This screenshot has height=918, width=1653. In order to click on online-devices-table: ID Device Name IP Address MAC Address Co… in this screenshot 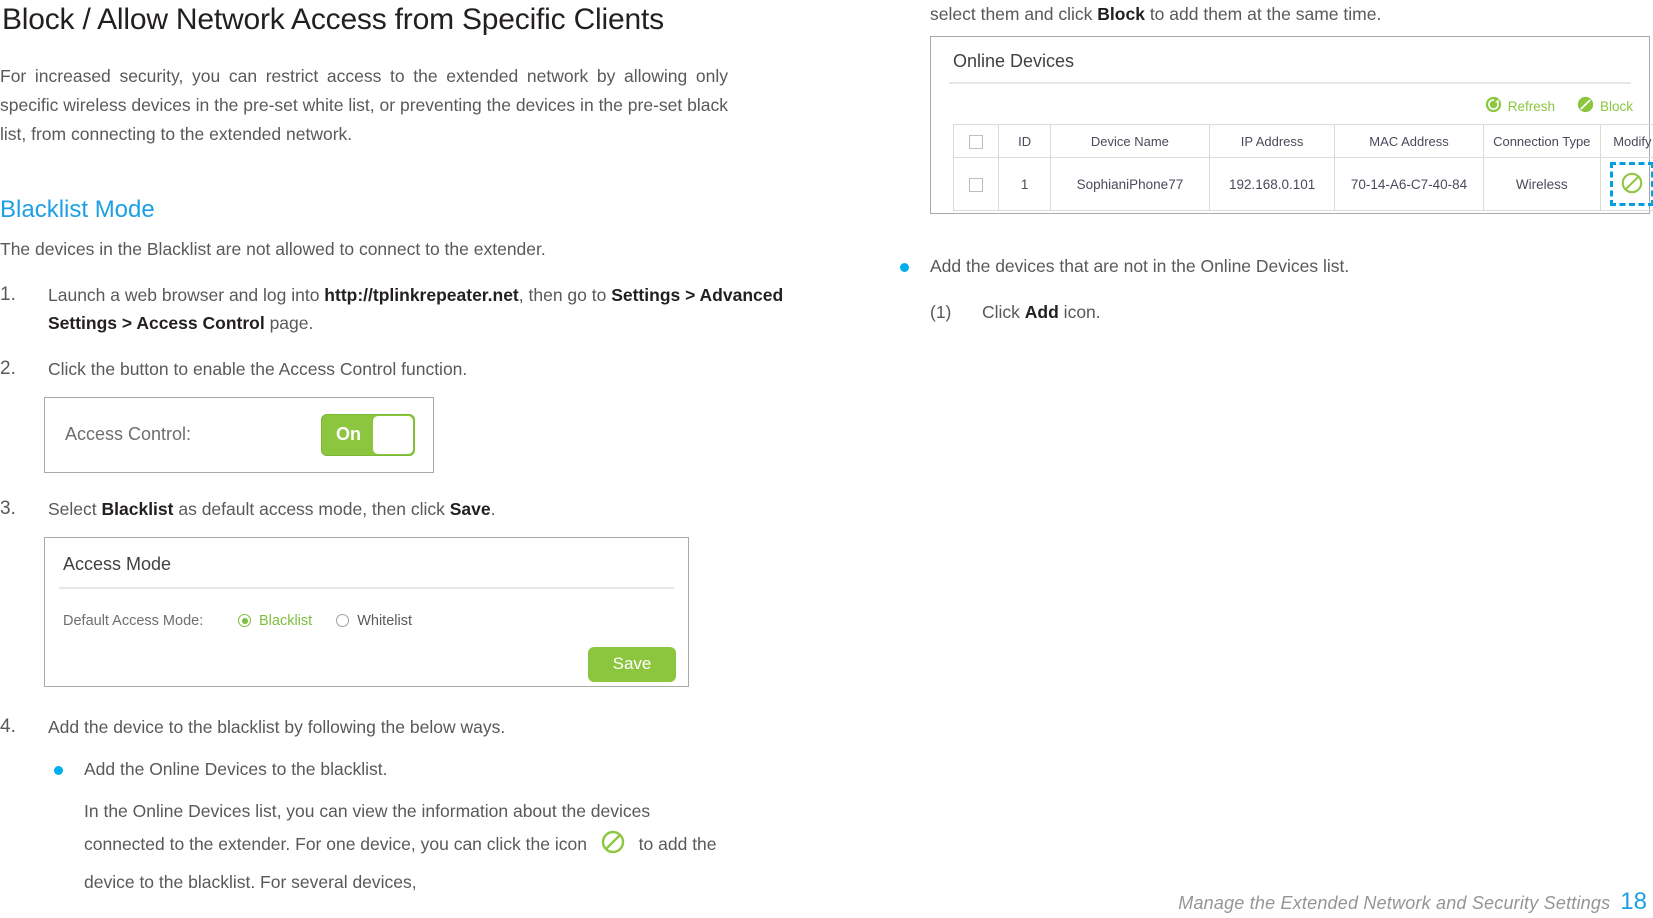, I will do `click(1302, 167)`.